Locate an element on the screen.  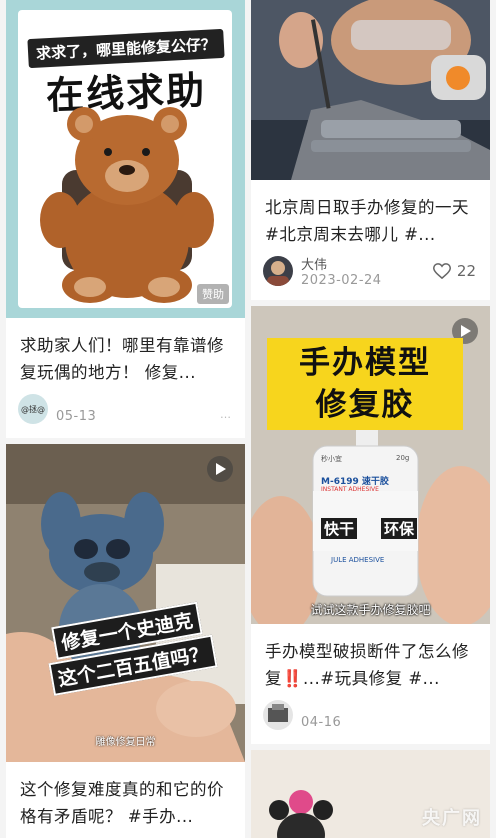
bottle-weight: 20g is located at coordinates (403, 458).